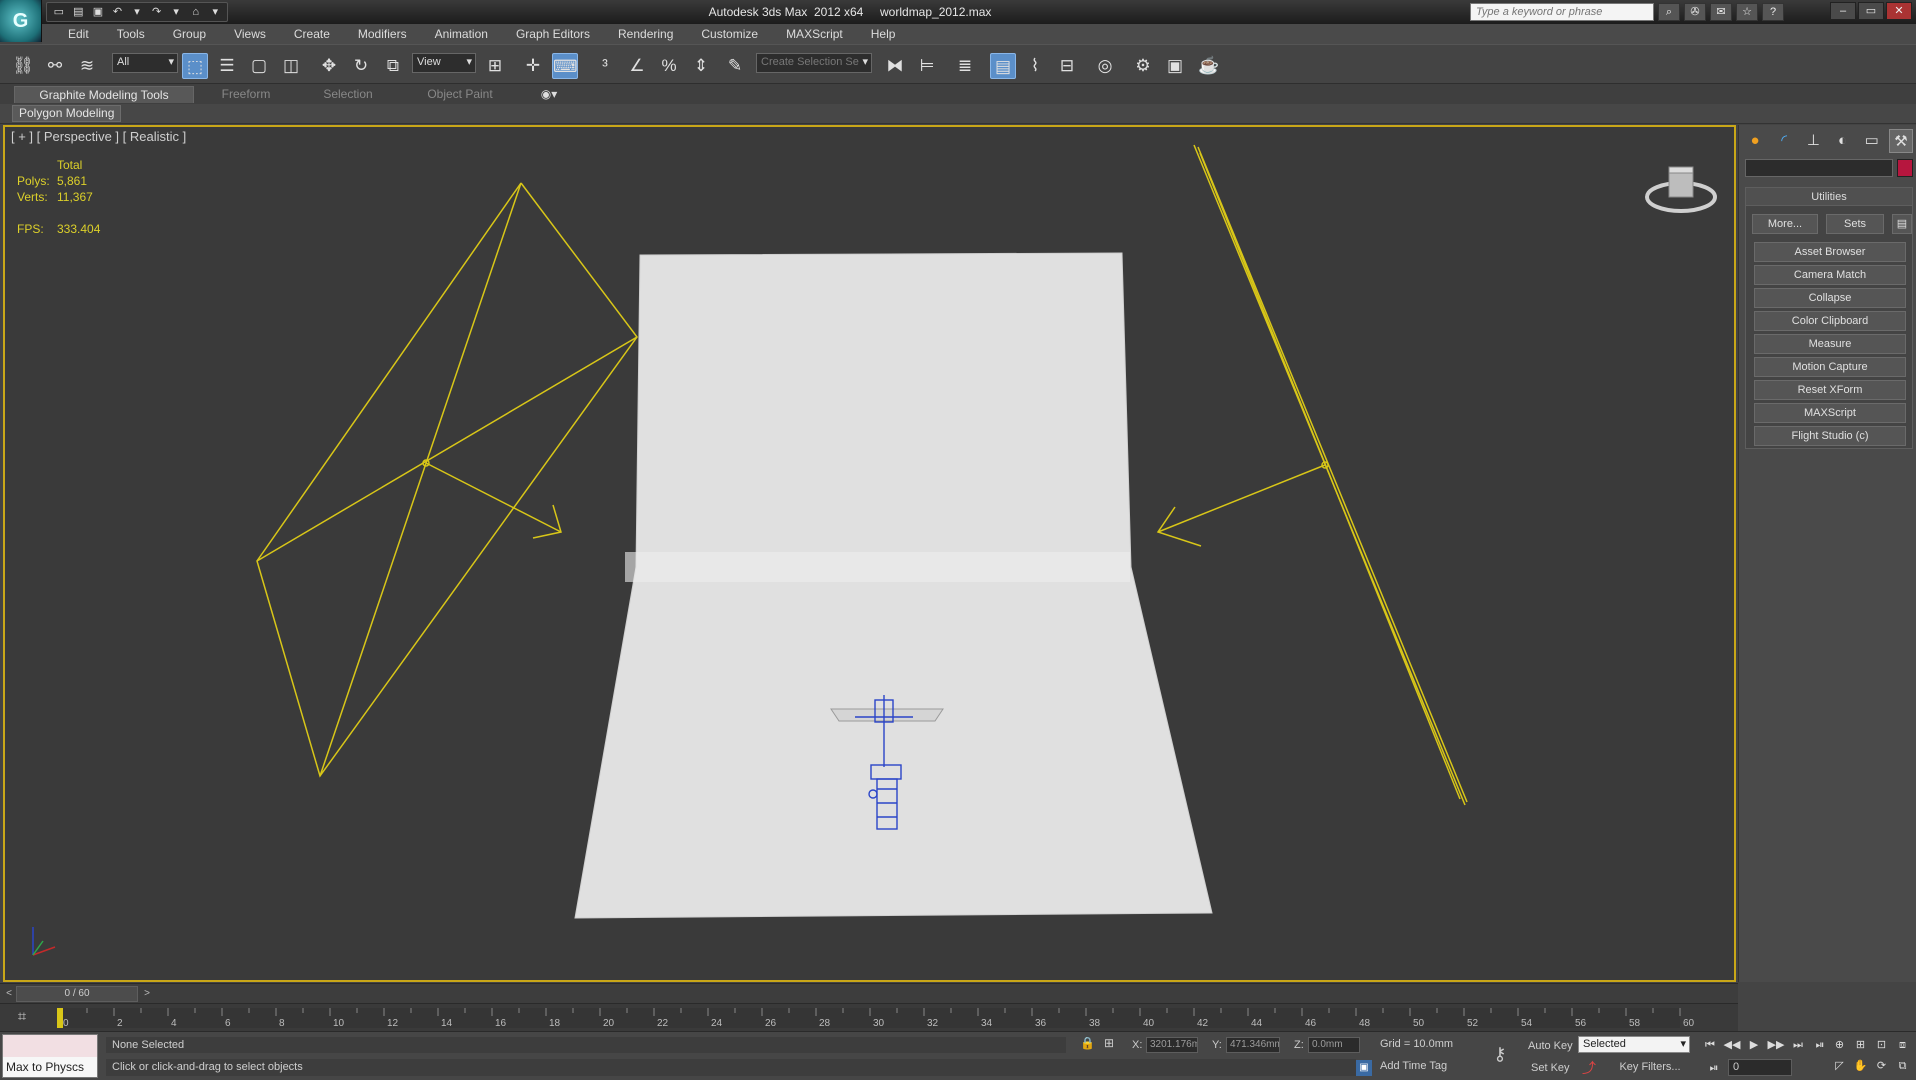 The image size is (1916, 1080). What do you see at coordinates (447, 480) in the screenshot?
I see `left-light-wireframe` at bounding box center [447, 480].